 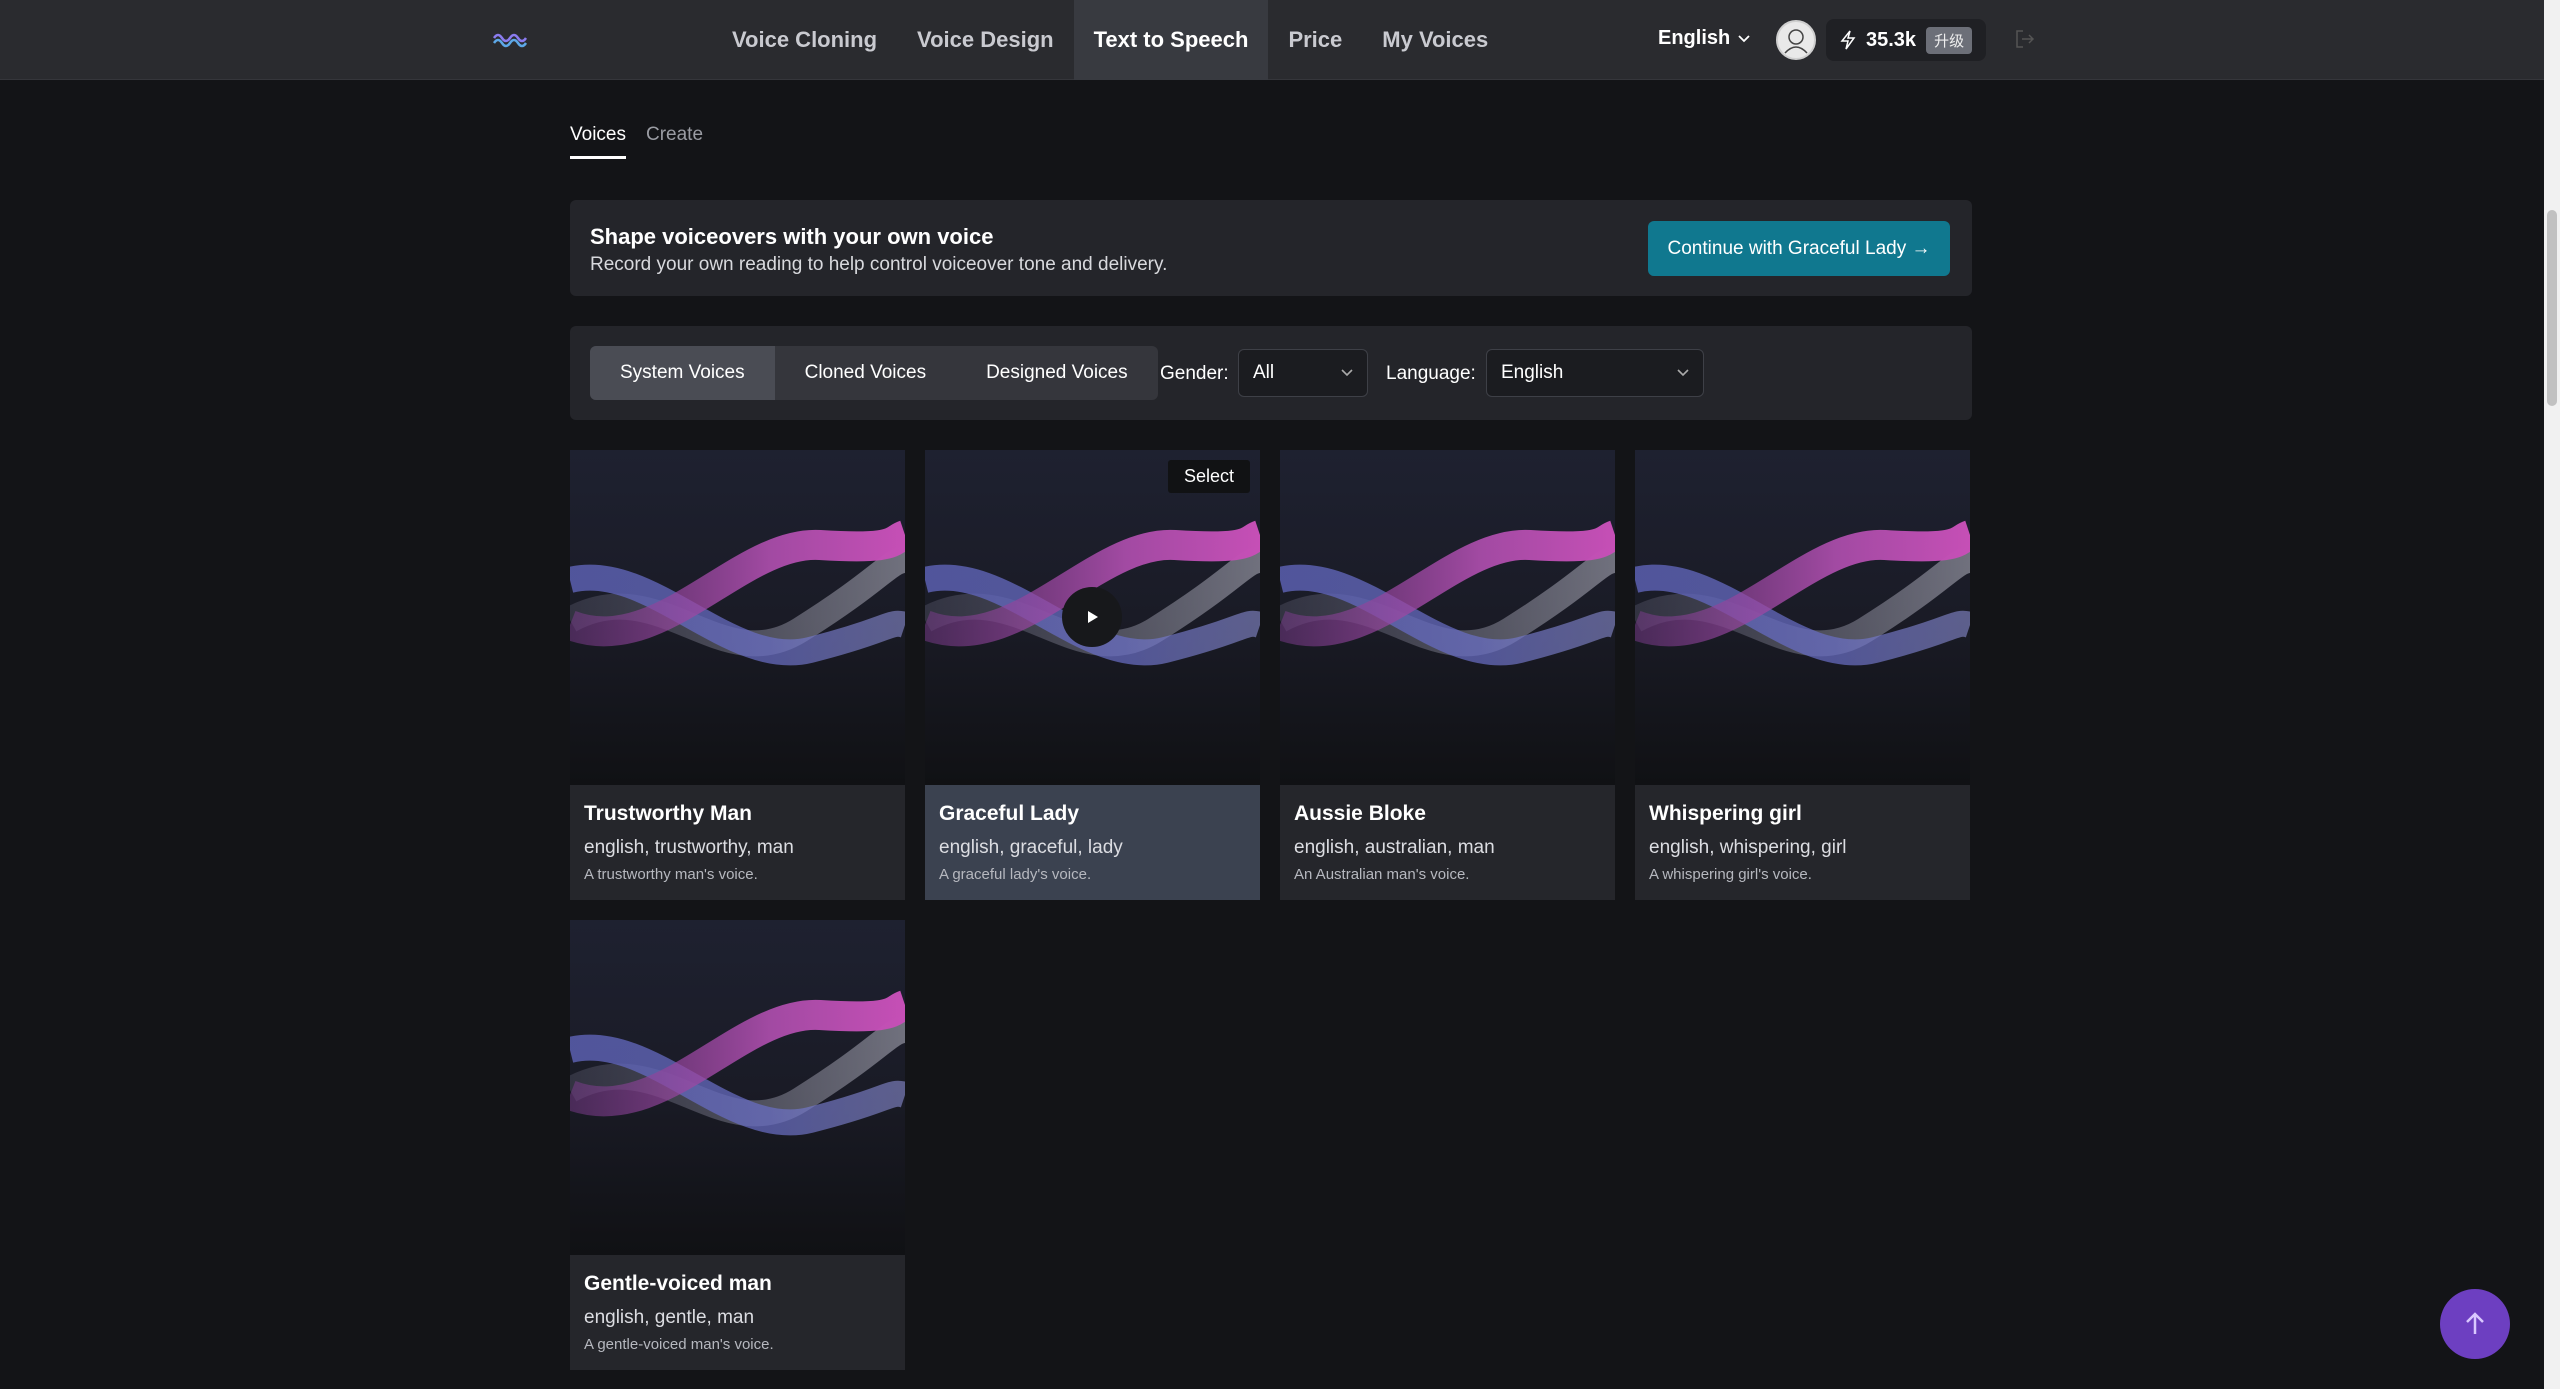 I want to click on language-select: English, so click(x=1595, y=373).